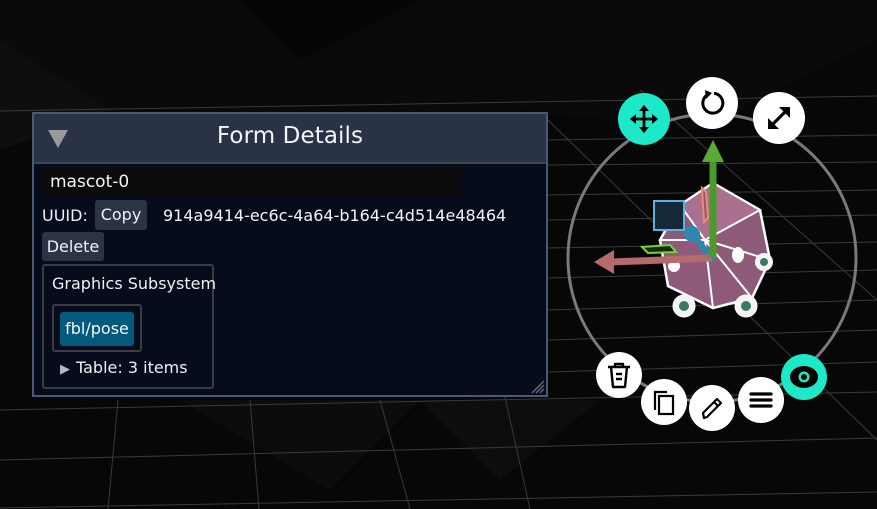  I want to click on x-axis-arrow, so click(604, 262).